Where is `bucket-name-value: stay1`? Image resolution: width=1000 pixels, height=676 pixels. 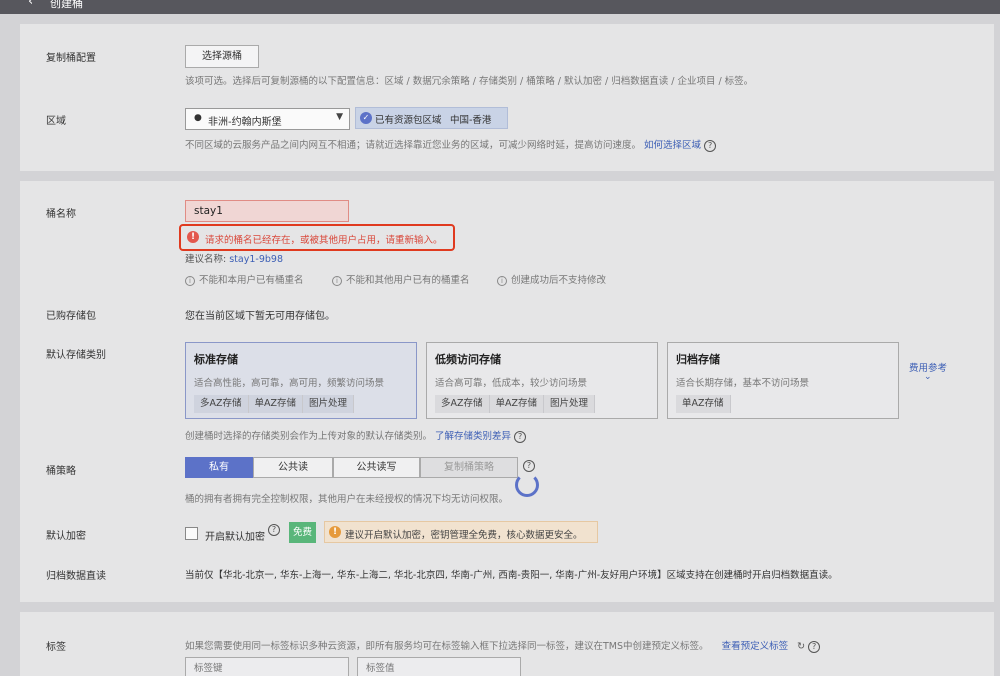
bucket-name-value: stay1 is located at coordinates (208, 211).